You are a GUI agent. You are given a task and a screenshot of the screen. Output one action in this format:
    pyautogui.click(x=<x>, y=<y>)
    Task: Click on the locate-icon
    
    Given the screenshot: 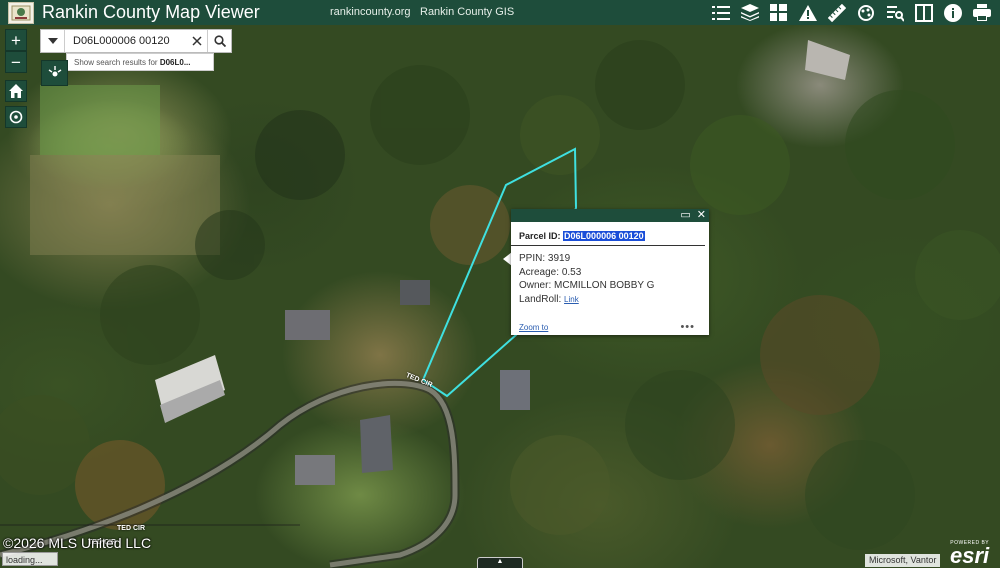 What is the action you would take?
    pyautogui.click(x=16, y=117)
    